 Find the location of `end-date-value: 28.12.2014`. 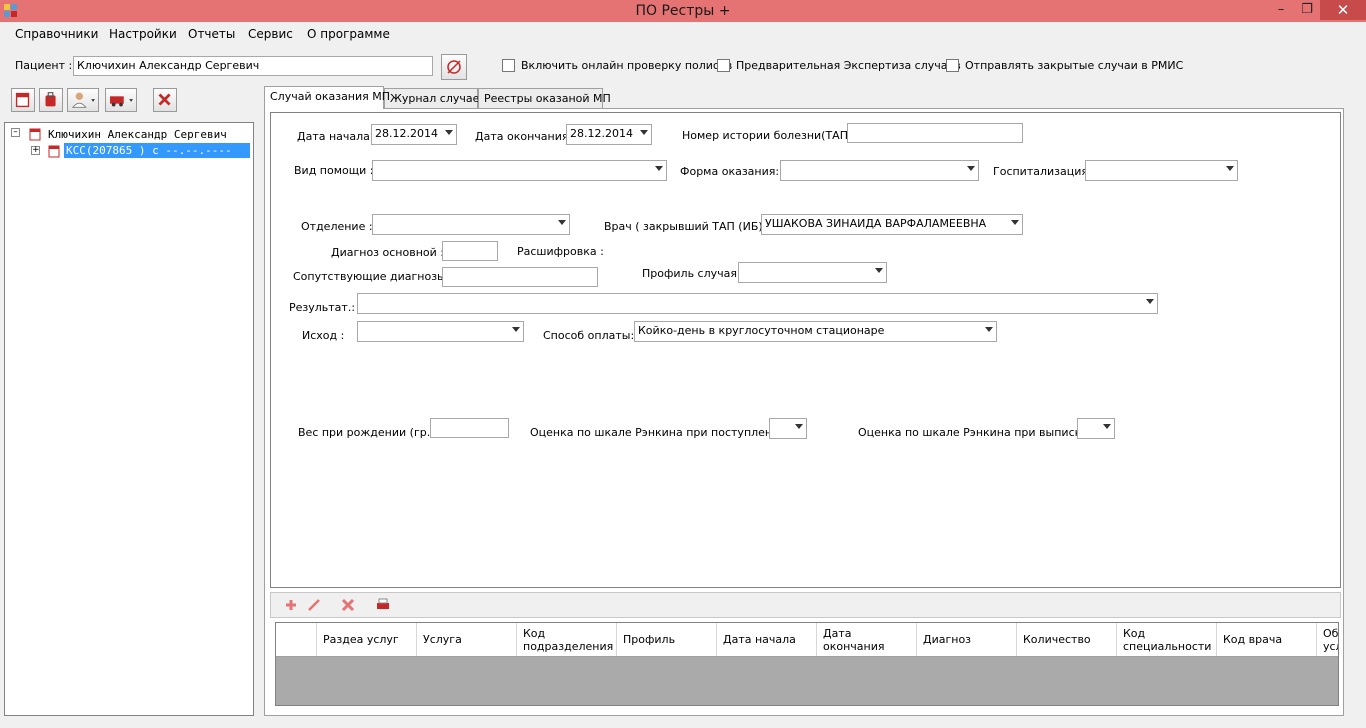

end-date-value: 28.12.2014 is located at coordinates (601, 133).